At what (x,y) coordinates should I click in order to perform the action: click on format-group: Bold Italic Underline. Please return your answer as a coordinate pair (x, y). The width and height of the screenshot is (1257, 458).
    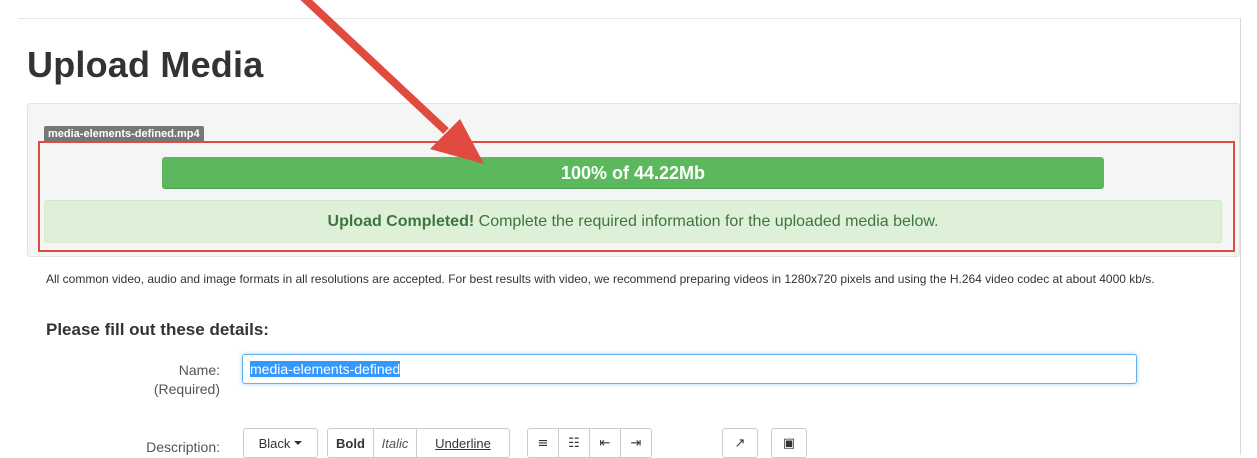
    Looking at the image, I should click on (418, 443).